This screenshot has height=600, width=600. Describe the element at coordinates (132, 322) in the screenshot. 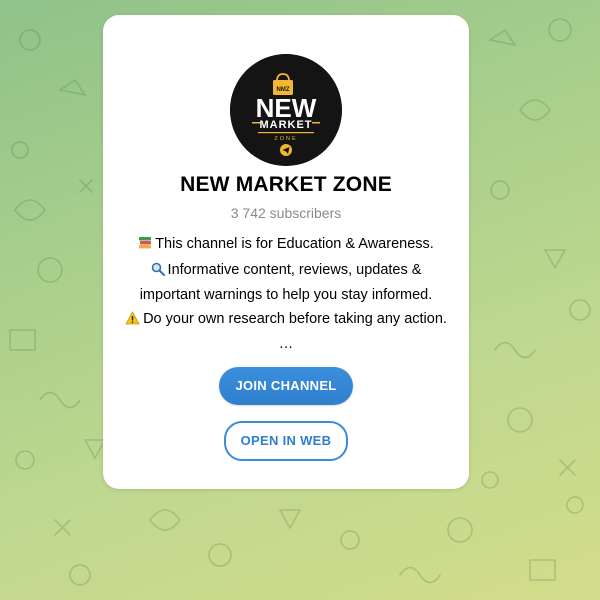

I see `warning-icon` at that location.